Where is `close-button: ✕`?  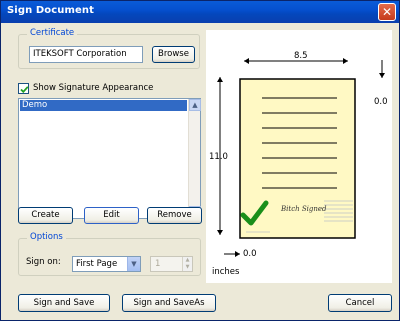 close-button: ✕ is located at coordinates (387, 12).